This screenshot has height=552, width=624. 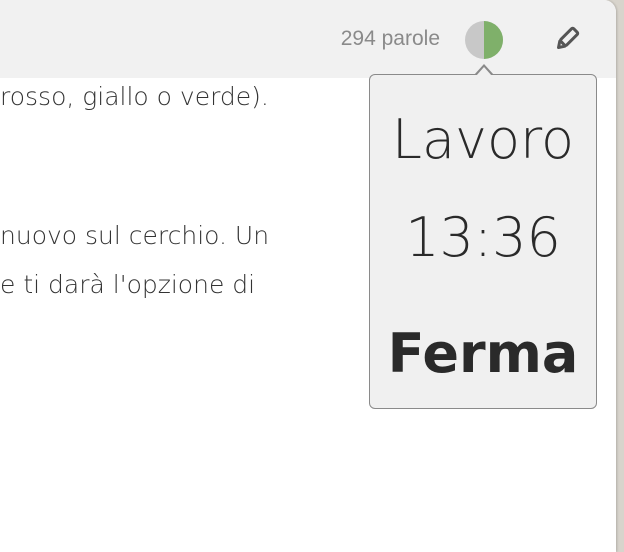 I want to click on pie-progress-icon, so click(x=484, y=40).